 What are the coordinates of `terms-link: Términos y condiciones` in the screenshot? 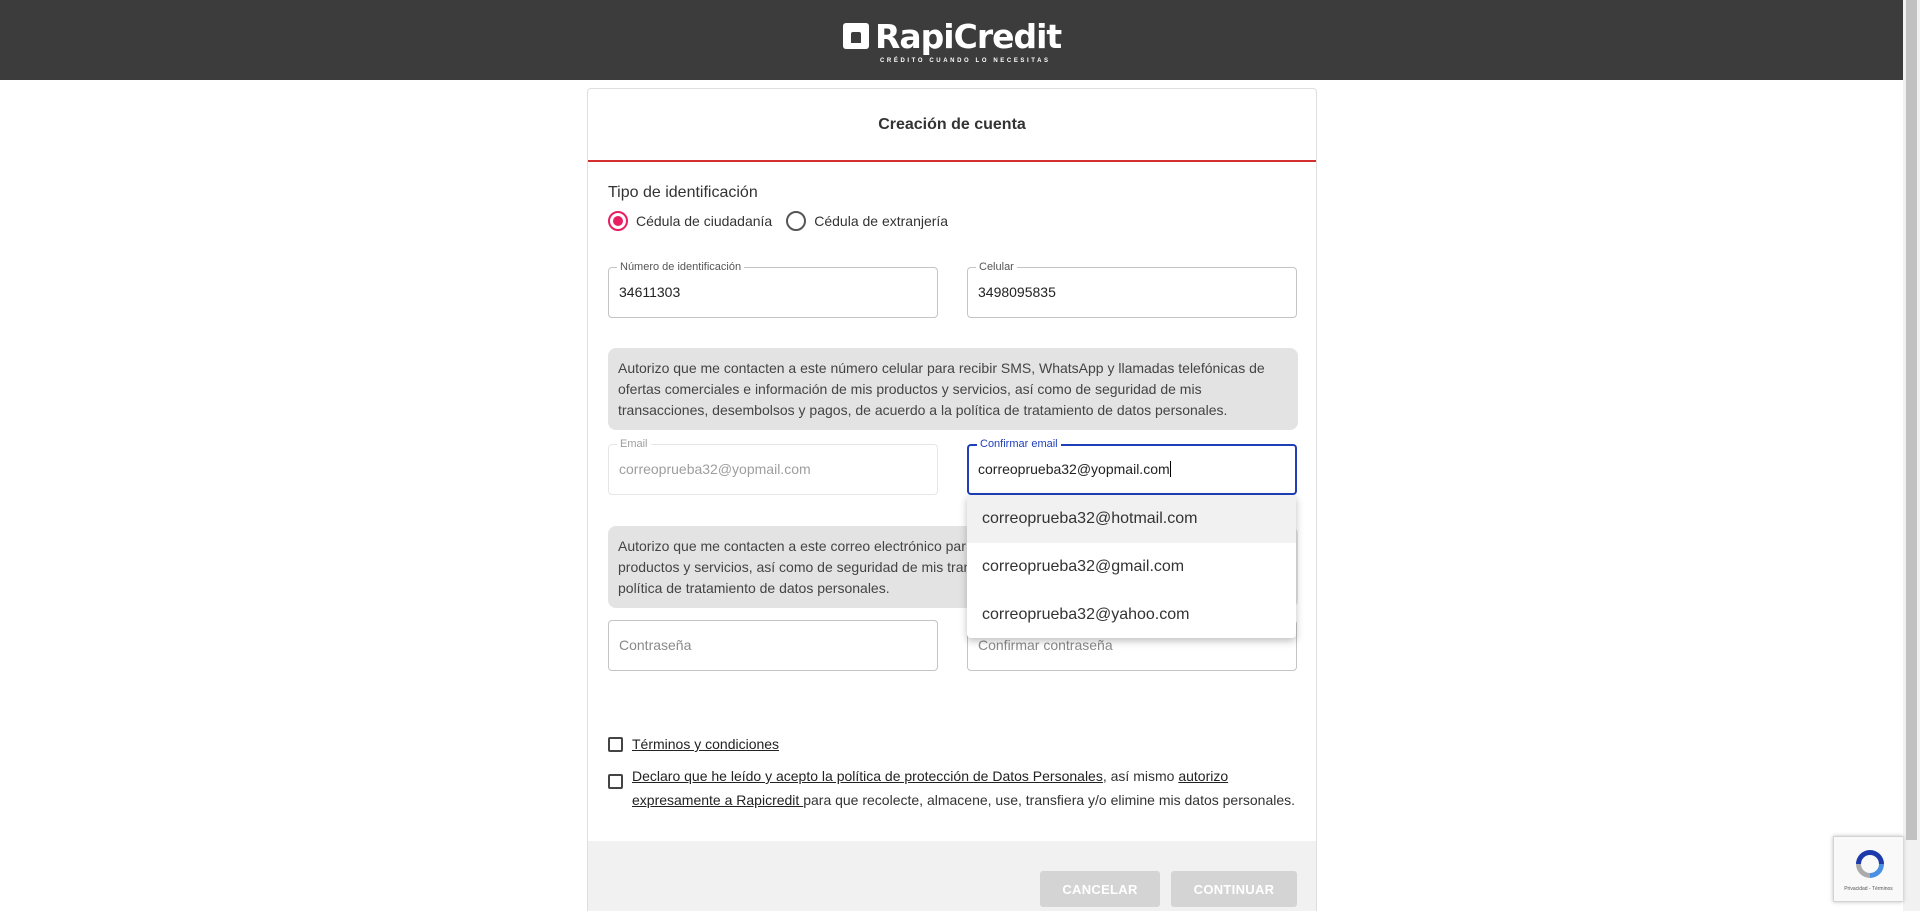 It's located at (705, 744).